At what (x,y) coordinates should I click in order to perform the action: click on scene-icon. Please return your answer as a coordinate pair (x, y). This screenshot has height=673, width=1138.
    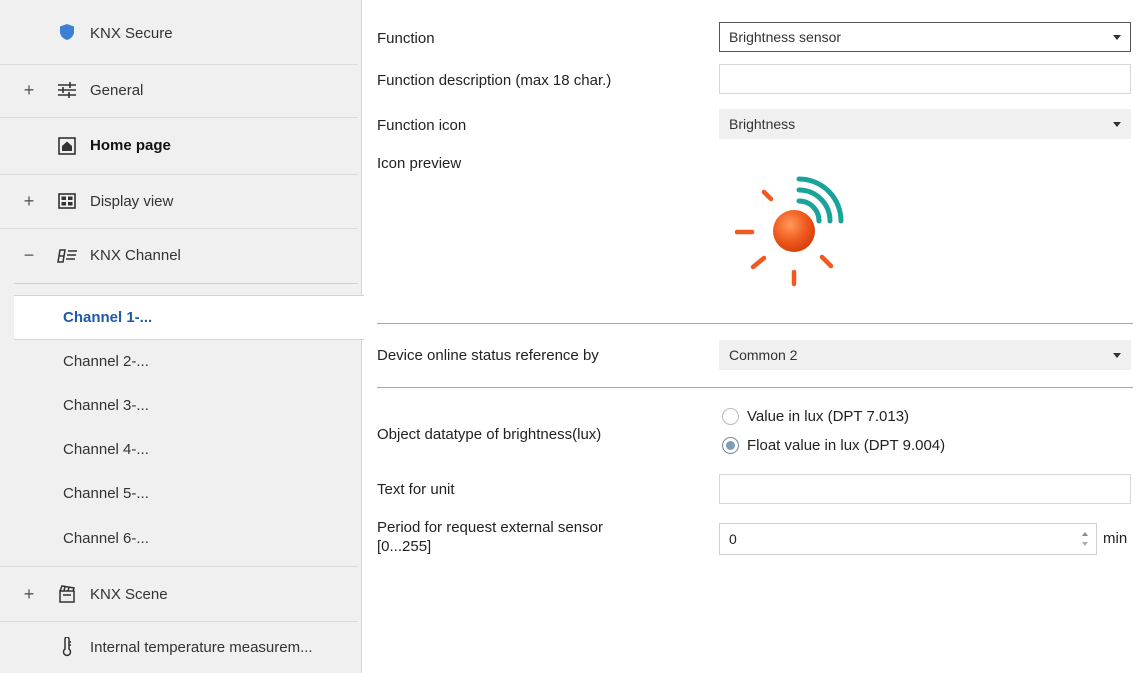
    Looking at the image, I should click on (67, 594).